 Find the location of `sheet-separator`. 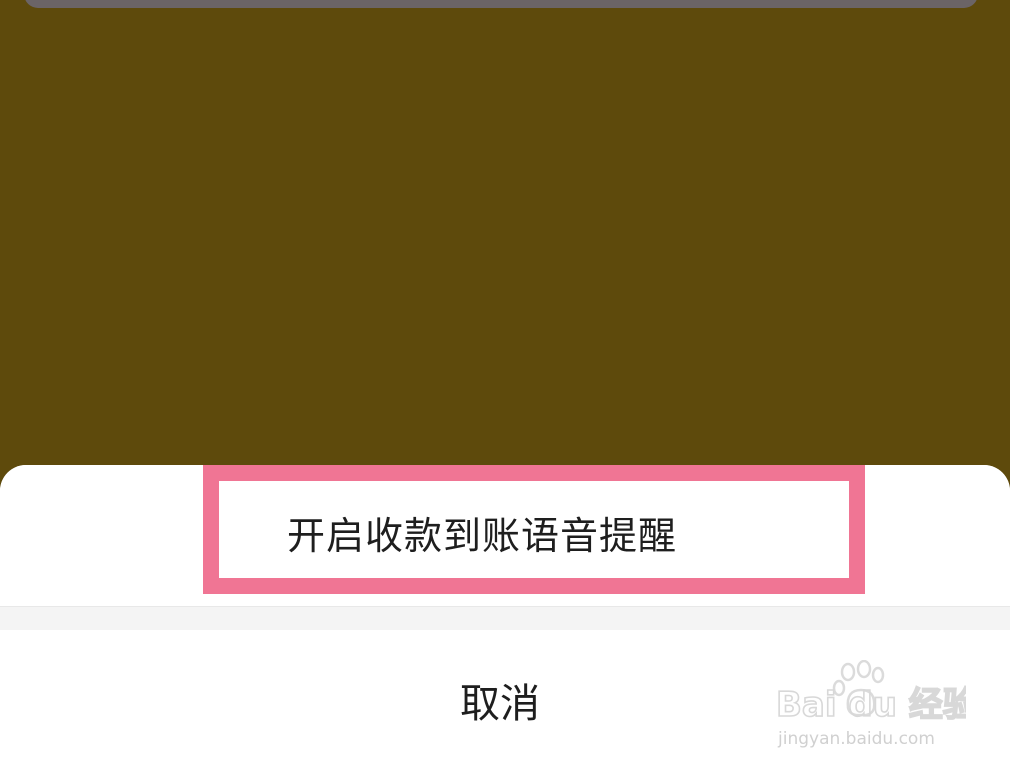

sheet-separator is located at coordinates (505, 618).